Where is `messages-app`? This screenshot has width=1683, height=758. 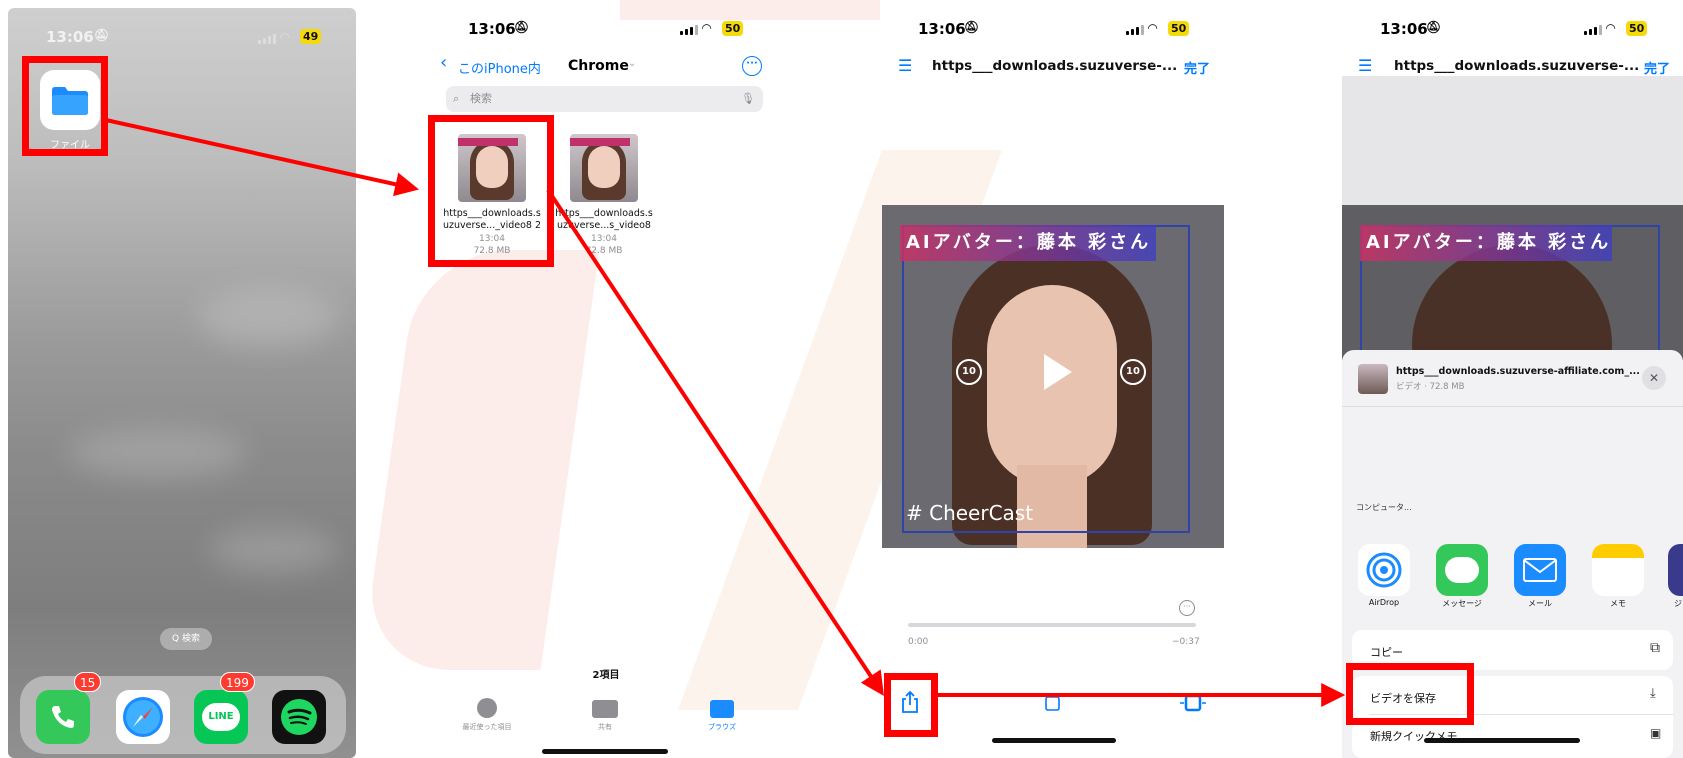
messages-app is located at coordinates (1462, 570).